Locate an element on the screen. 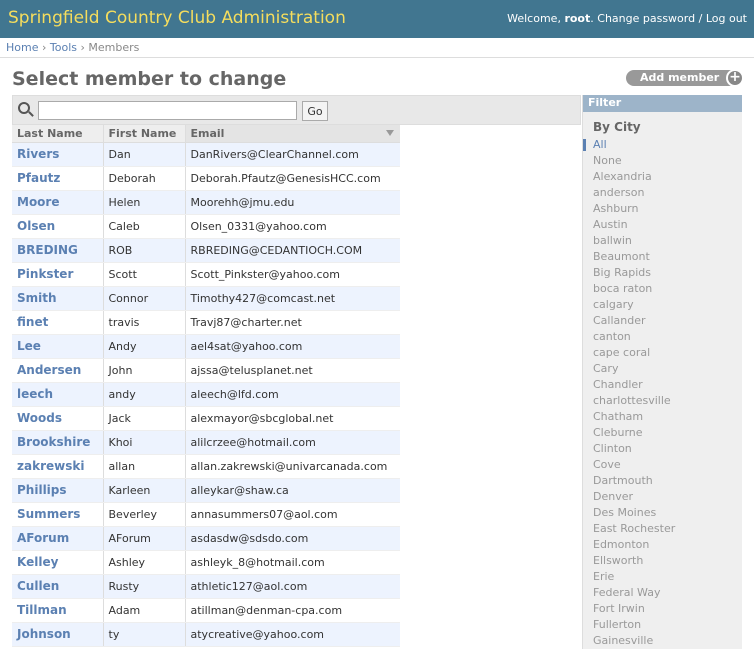 This screenshot has width=754, height=649. breadcrumb: Home › Tools › Members is located at coordinates (377, 48).